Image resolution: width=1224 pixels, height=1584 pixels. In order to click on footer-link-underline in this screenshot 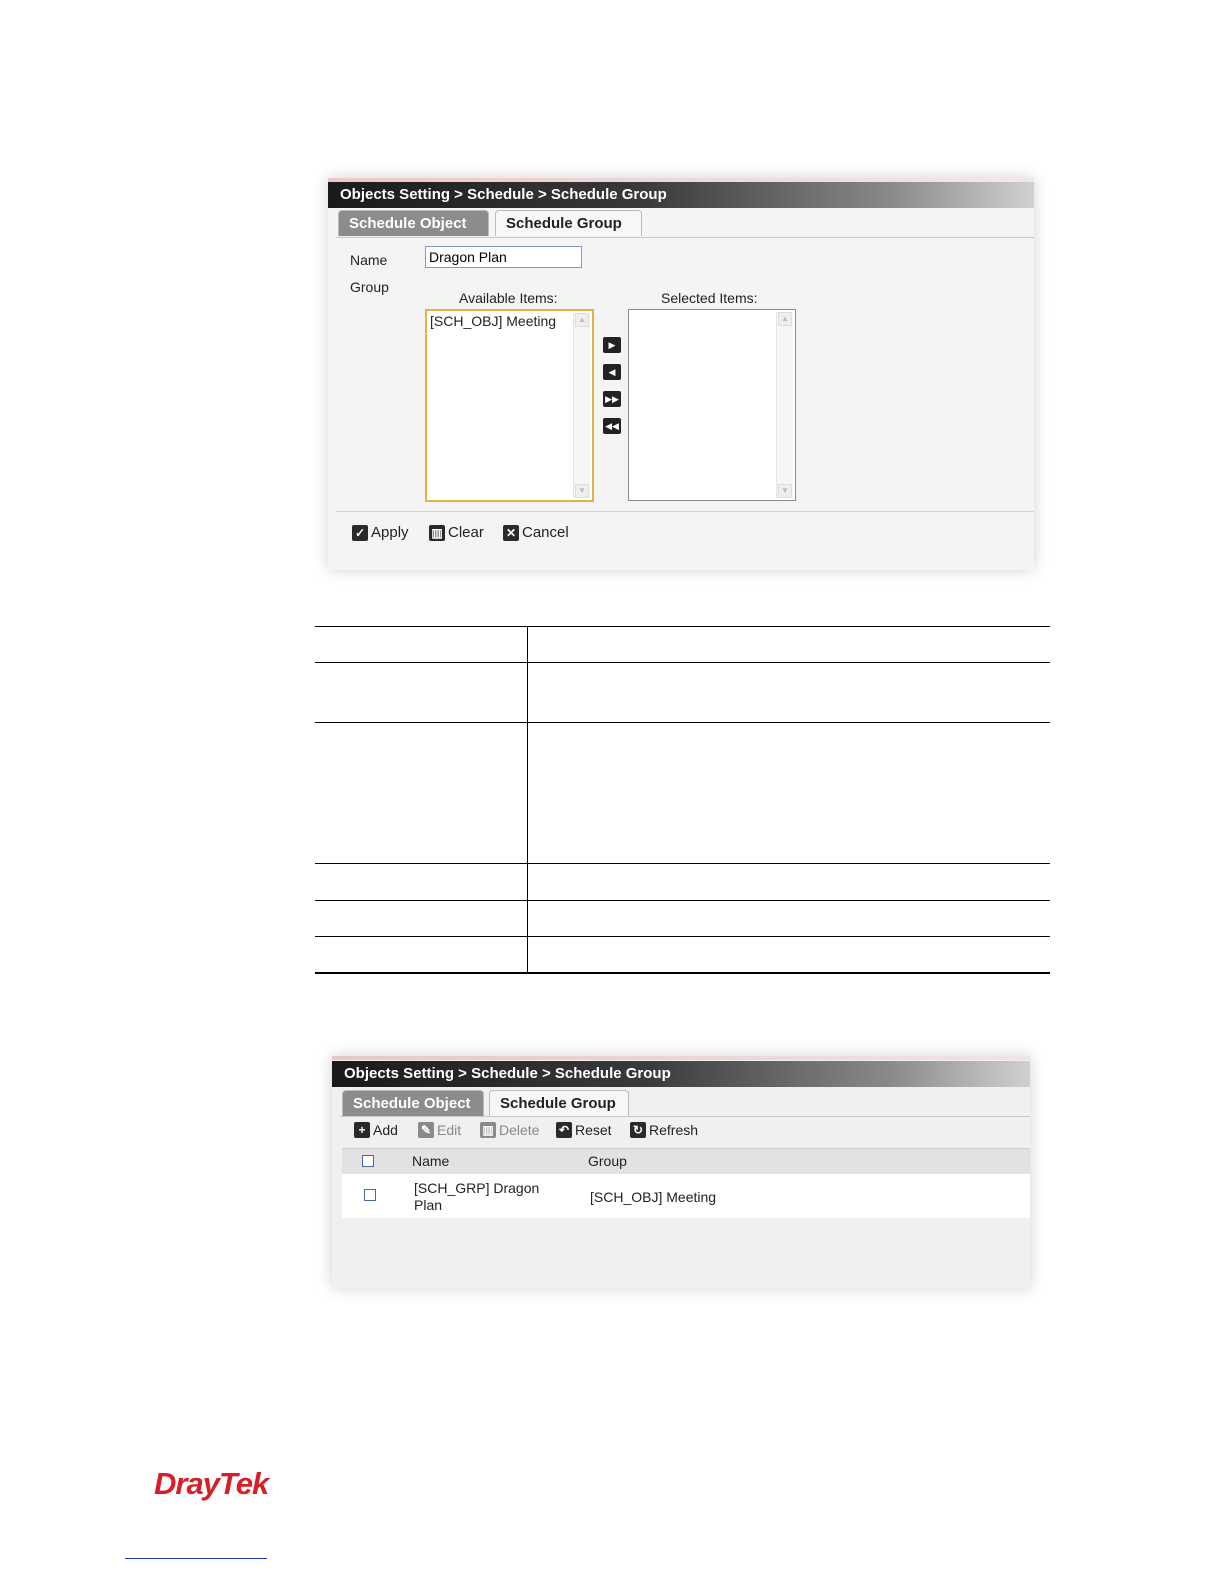, I will do `click(196, 1558)`.